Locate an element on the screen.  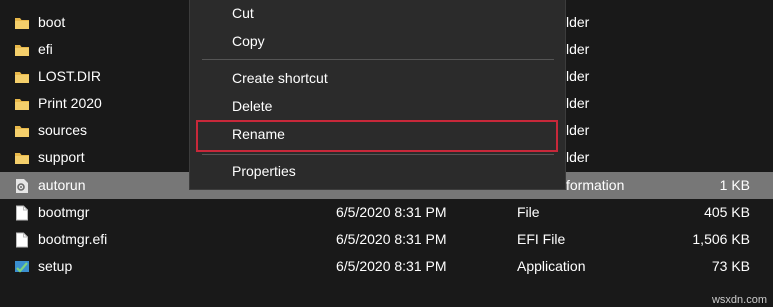
menu-item-properties: Properties is located at coordinates (264, 171).